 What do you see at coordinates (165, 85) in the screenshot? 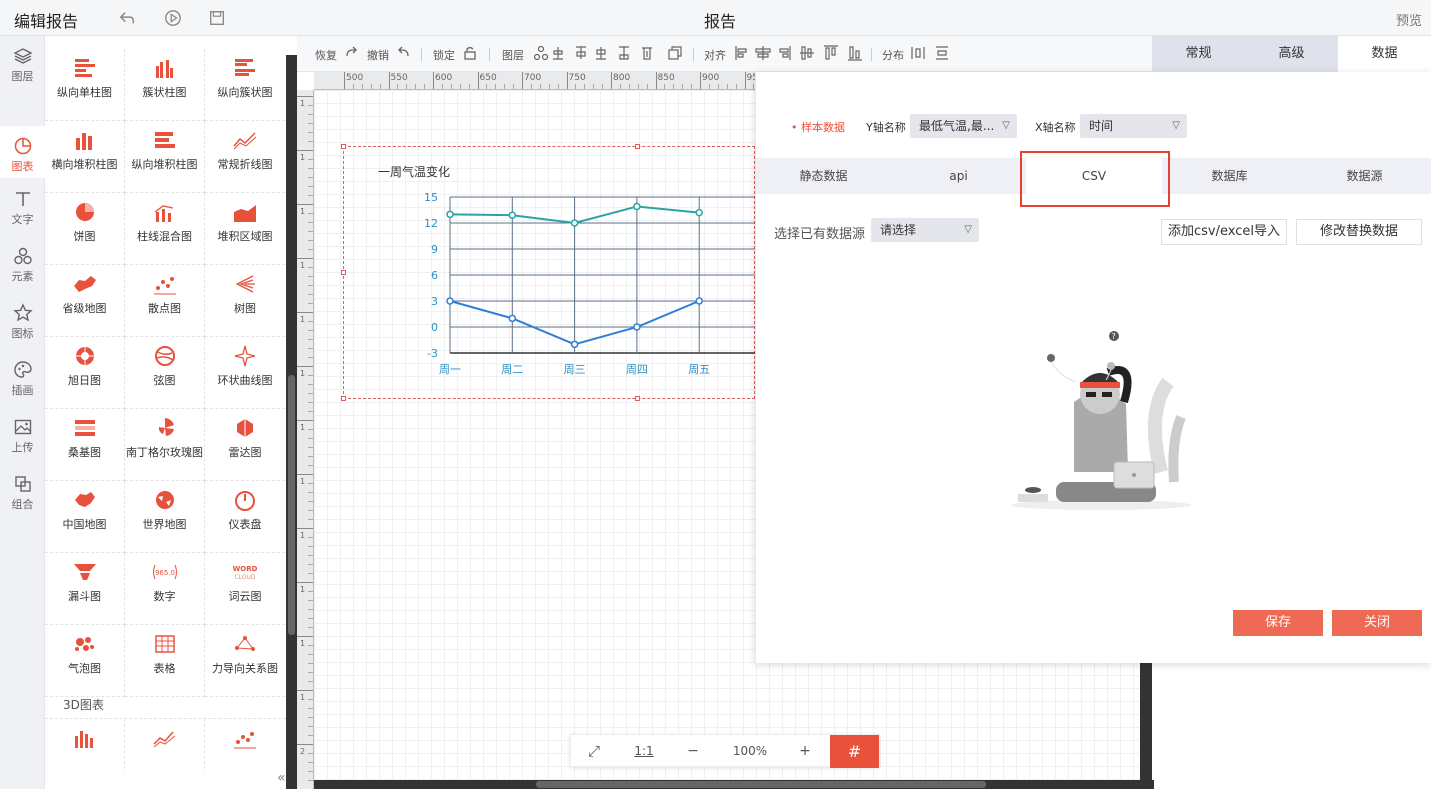
I see `chart-item-1: 簇状柱图` at bounding box center [165, 85].